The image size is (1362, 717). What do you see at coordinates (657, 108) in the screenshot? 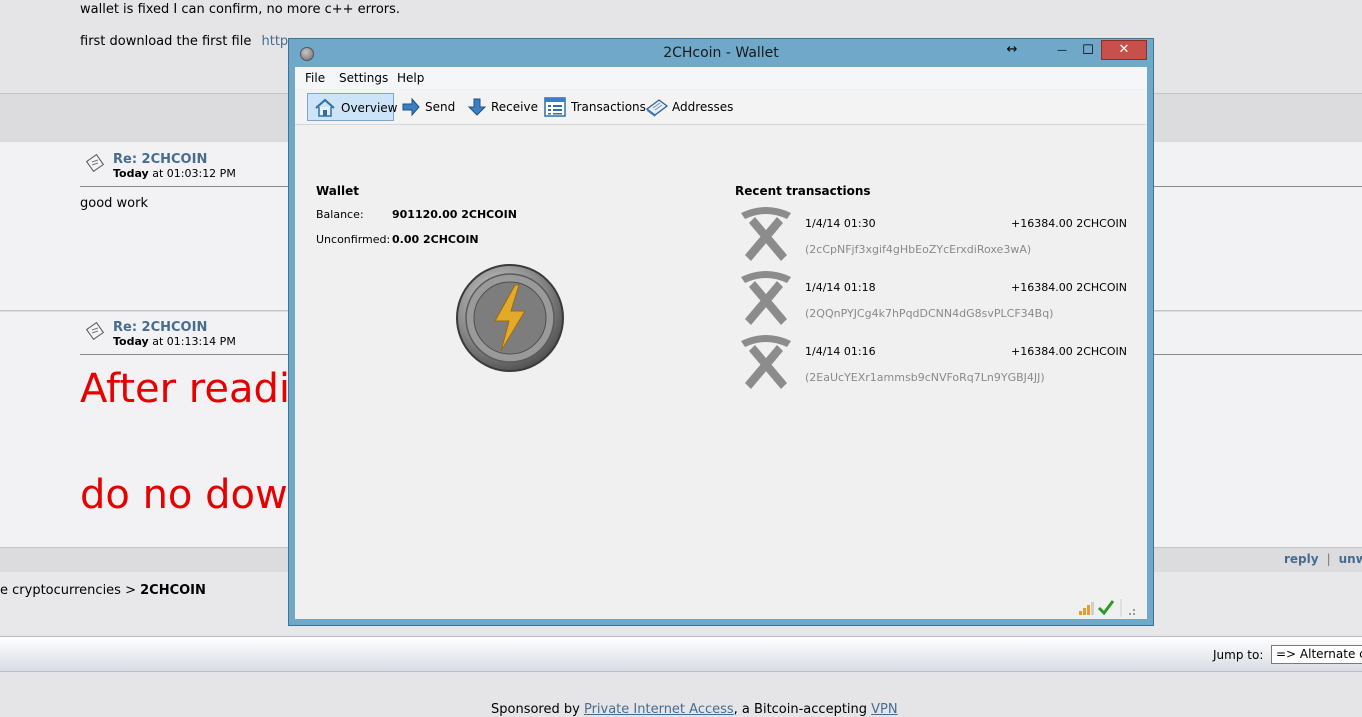
I see `address-book-icon` at bounding box center [657, 108].